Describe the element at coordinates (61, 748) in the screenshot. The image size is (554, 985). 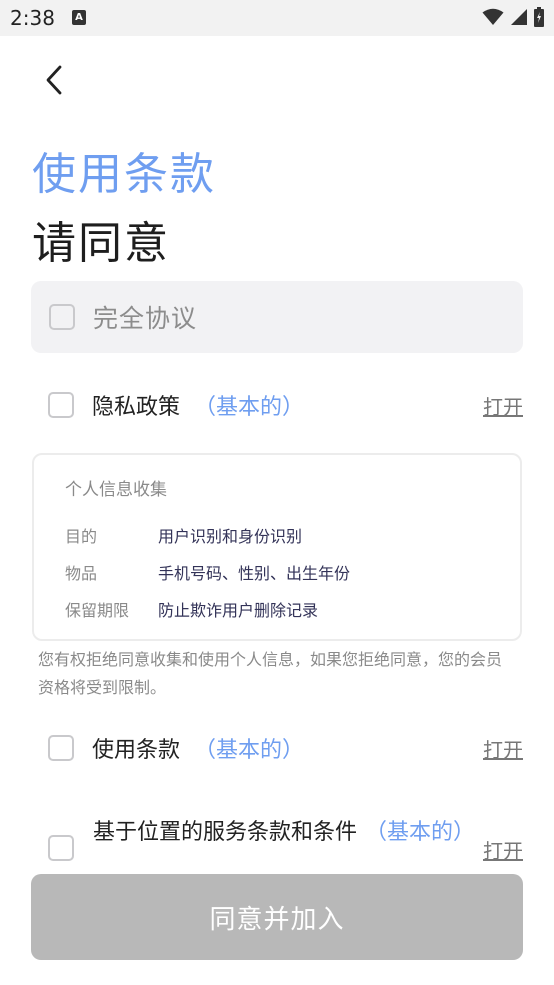
I see `terms-of-use-checkbox` at that location.